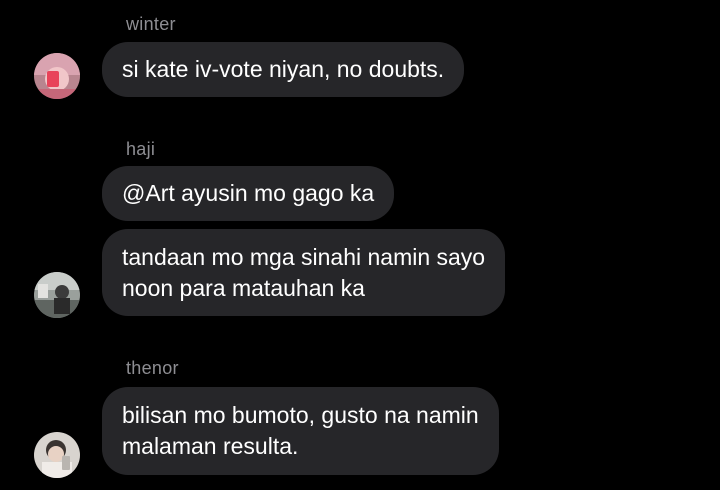 The image size is (720, 490). I want to click on message-bubble: si kate iv-vote niyan, no doubts., so click(283, 69).